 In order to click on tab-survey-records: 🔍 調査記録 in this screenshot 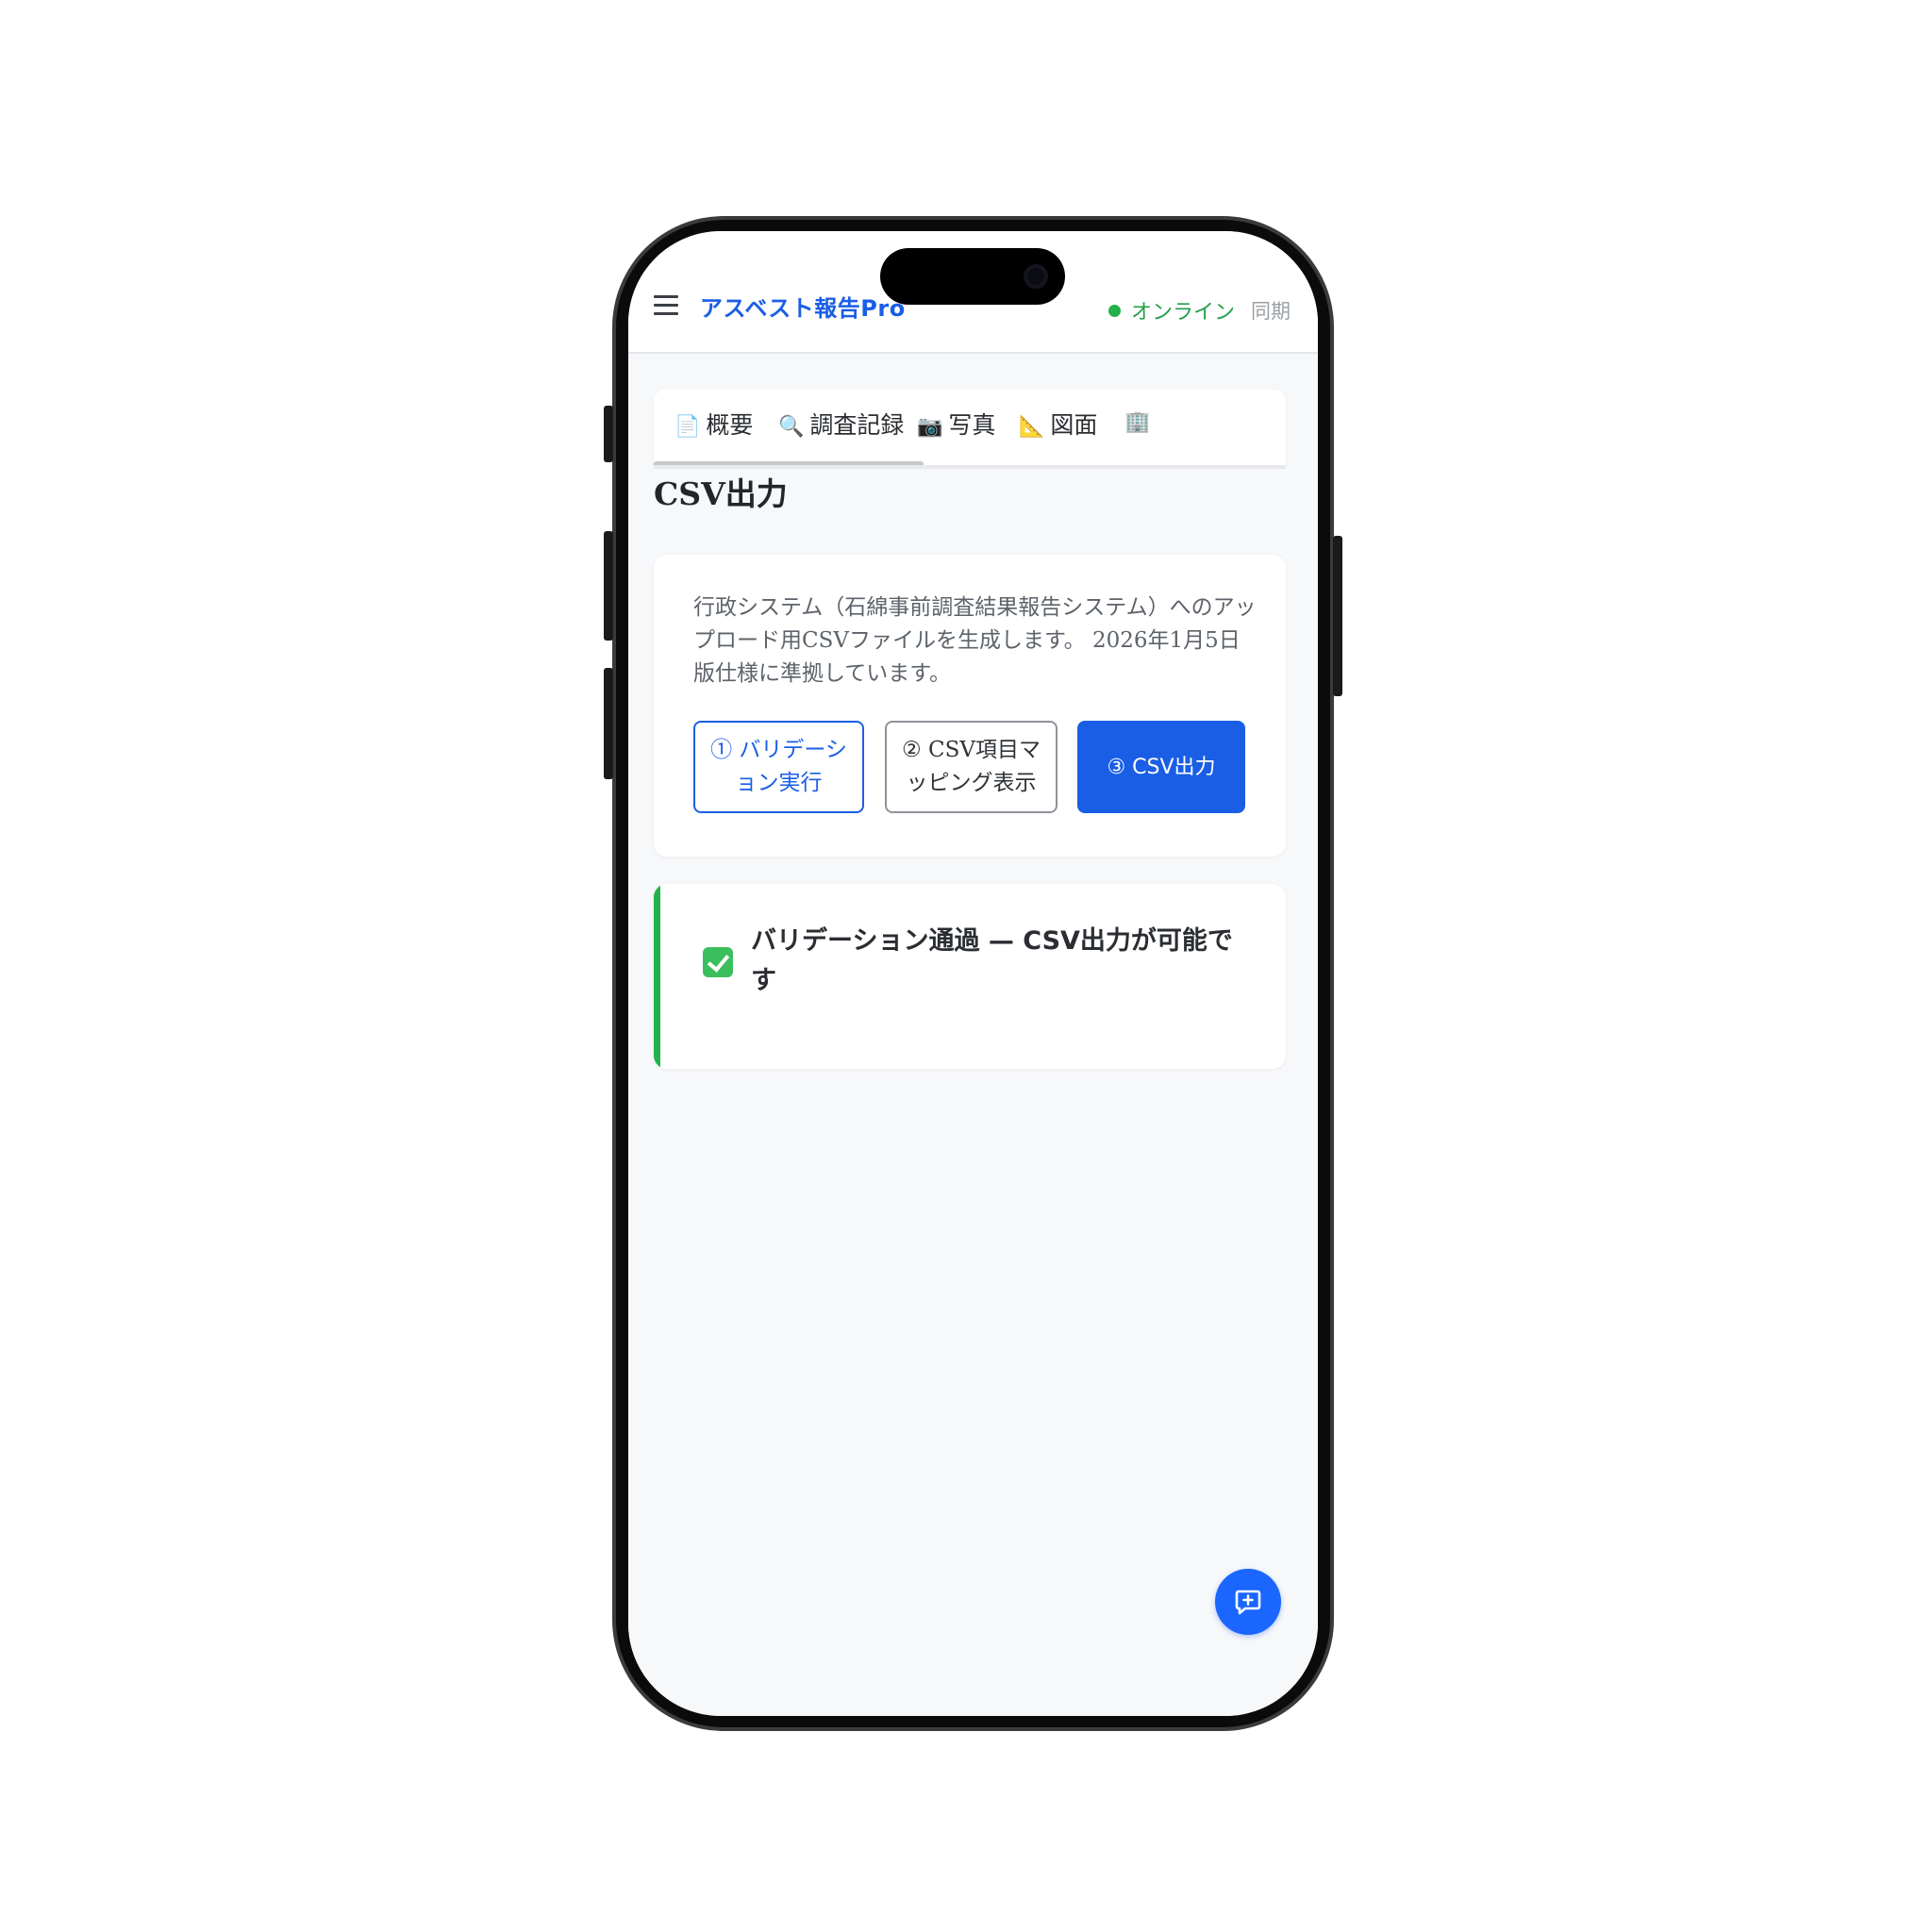, I will do `click(841, 424)`.